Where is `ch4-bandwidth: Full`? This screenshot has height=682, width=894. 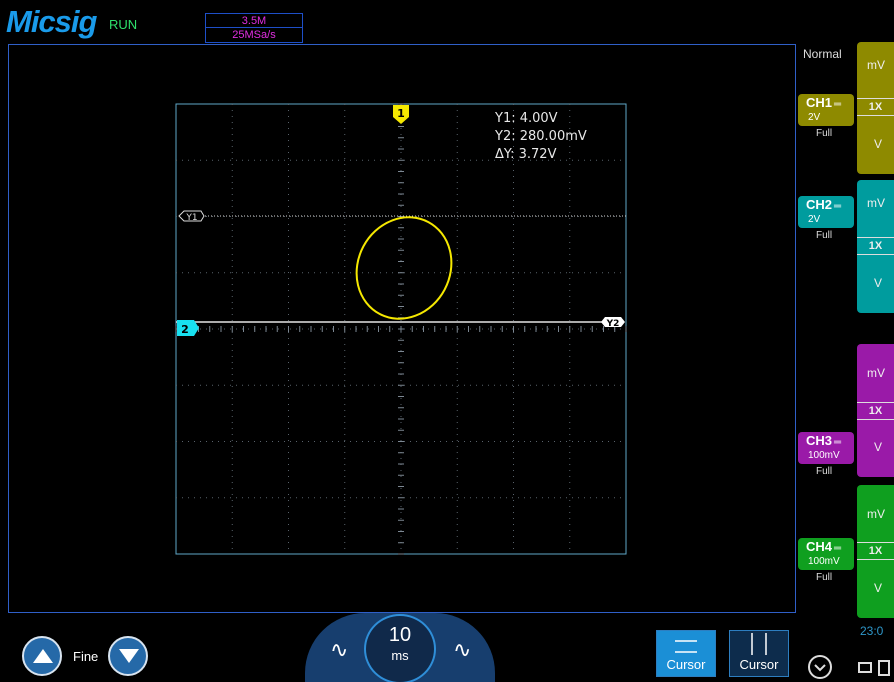 ch4-bandwidth: Full is located at coordinates (824, 577).